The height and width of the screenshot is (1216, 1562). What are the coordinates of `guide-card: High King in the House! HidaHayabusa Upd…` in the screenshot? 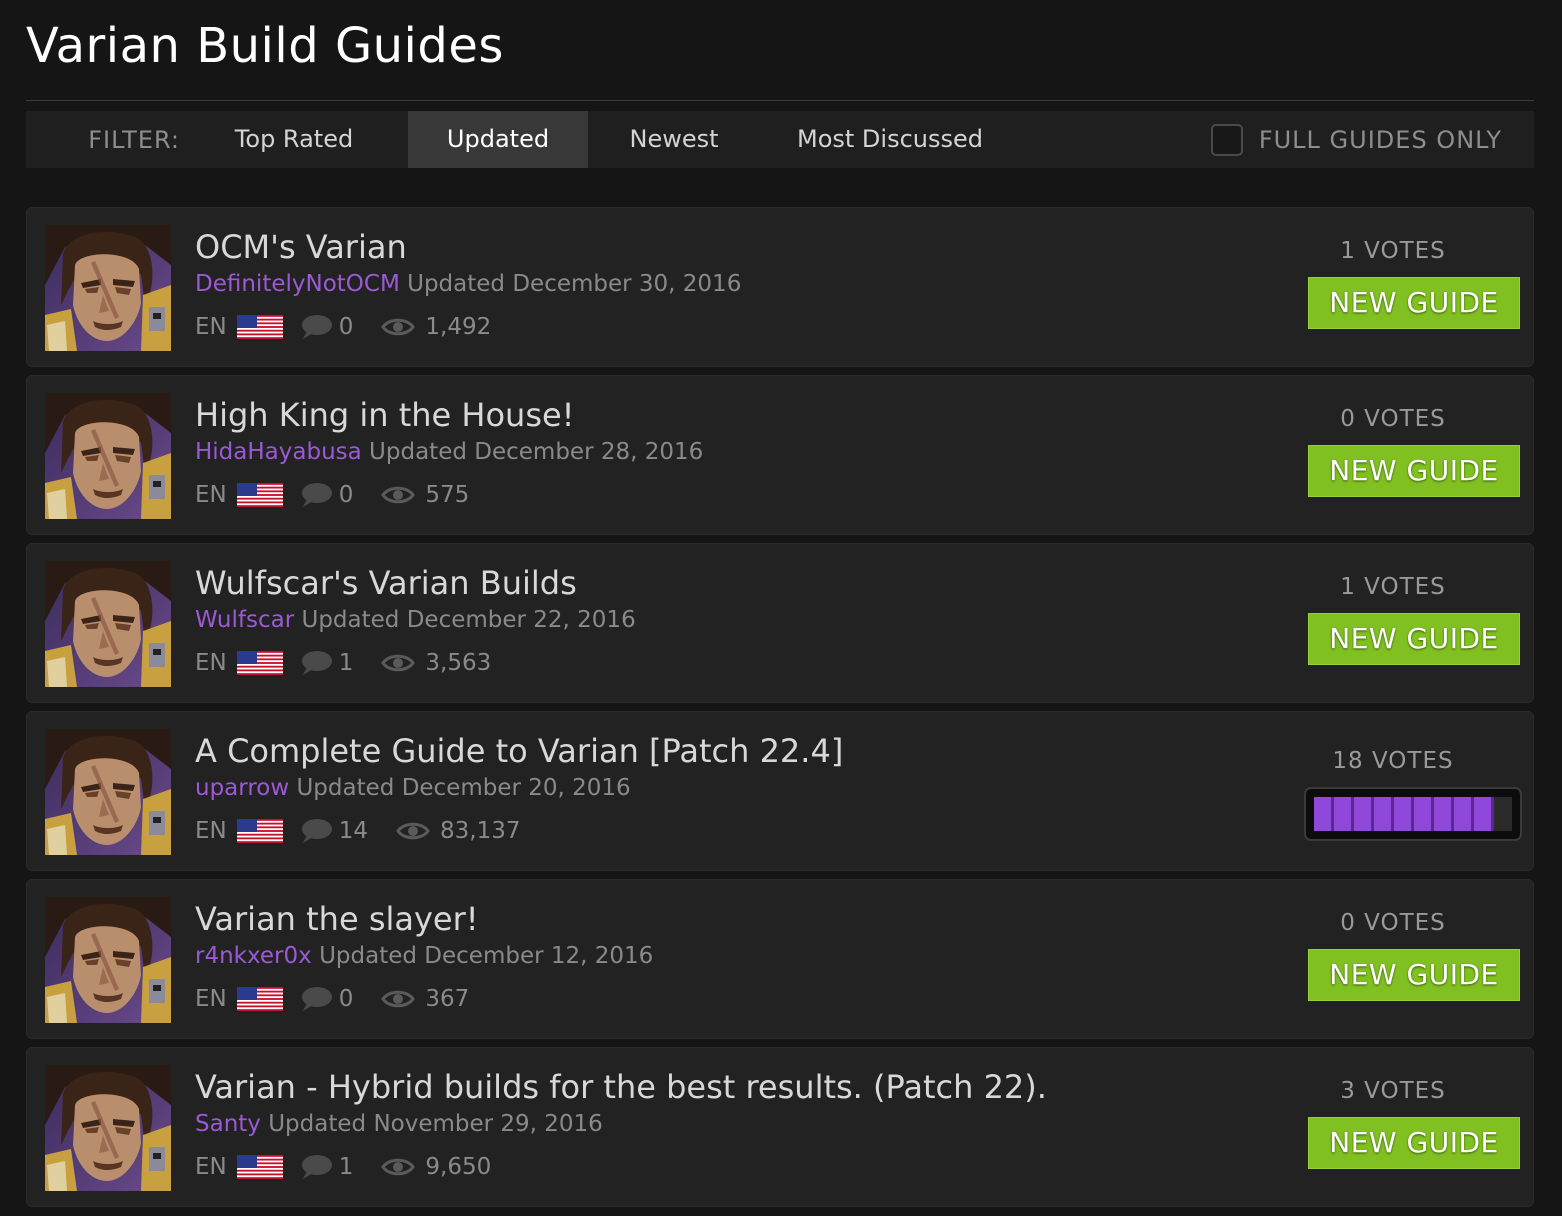 It's located at (780, 455).